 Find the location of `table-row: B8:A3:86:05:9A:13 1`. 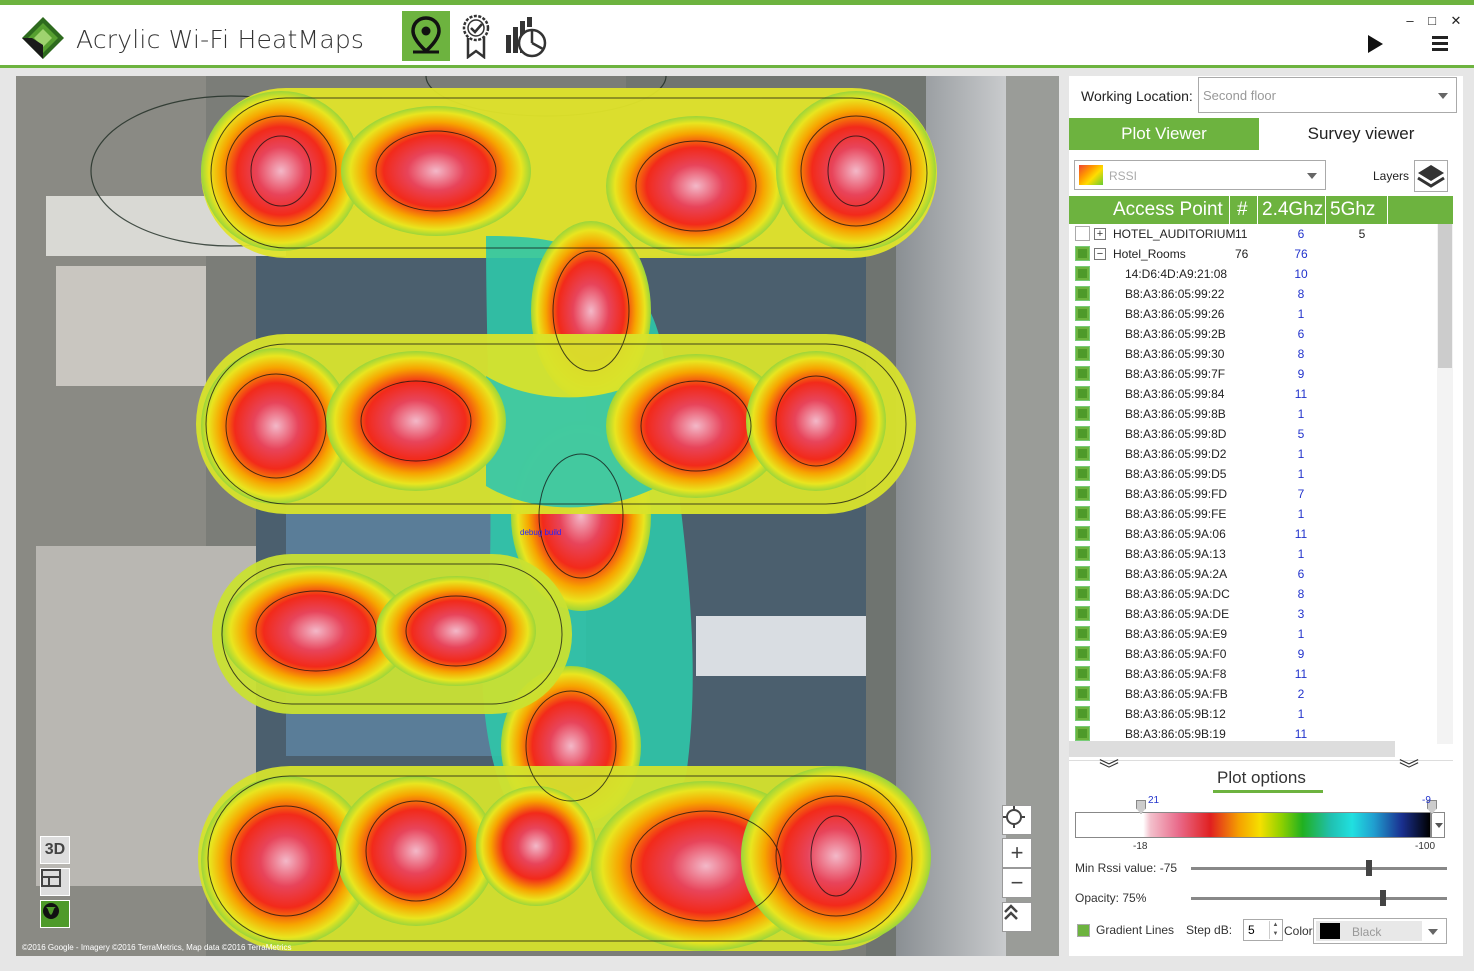

table-row: B8:A3:86:05:9A:13 1 is located at coordinates (1253, 554).